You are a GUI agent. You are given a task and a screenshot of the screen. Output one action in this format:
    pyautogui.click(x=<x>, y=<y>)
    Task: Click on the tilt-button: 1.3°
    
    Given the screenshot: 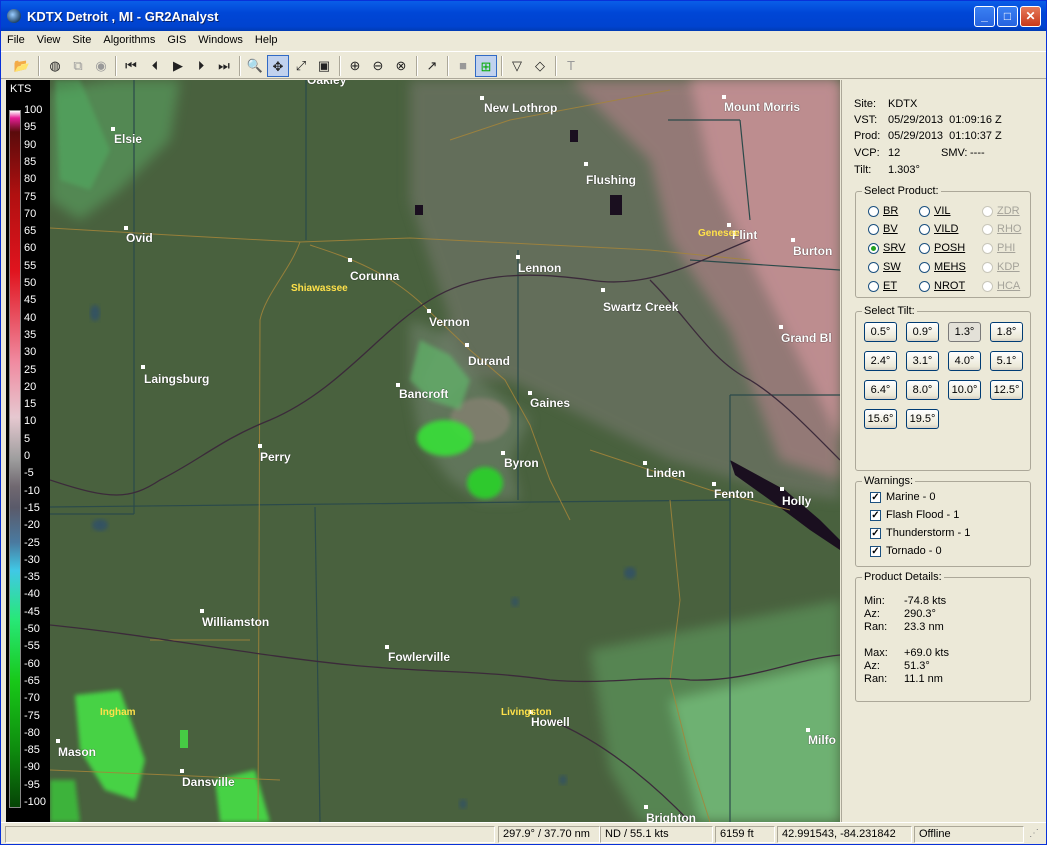 What is the action you would take?
    pyautogui.click(x=964, y=332)
    